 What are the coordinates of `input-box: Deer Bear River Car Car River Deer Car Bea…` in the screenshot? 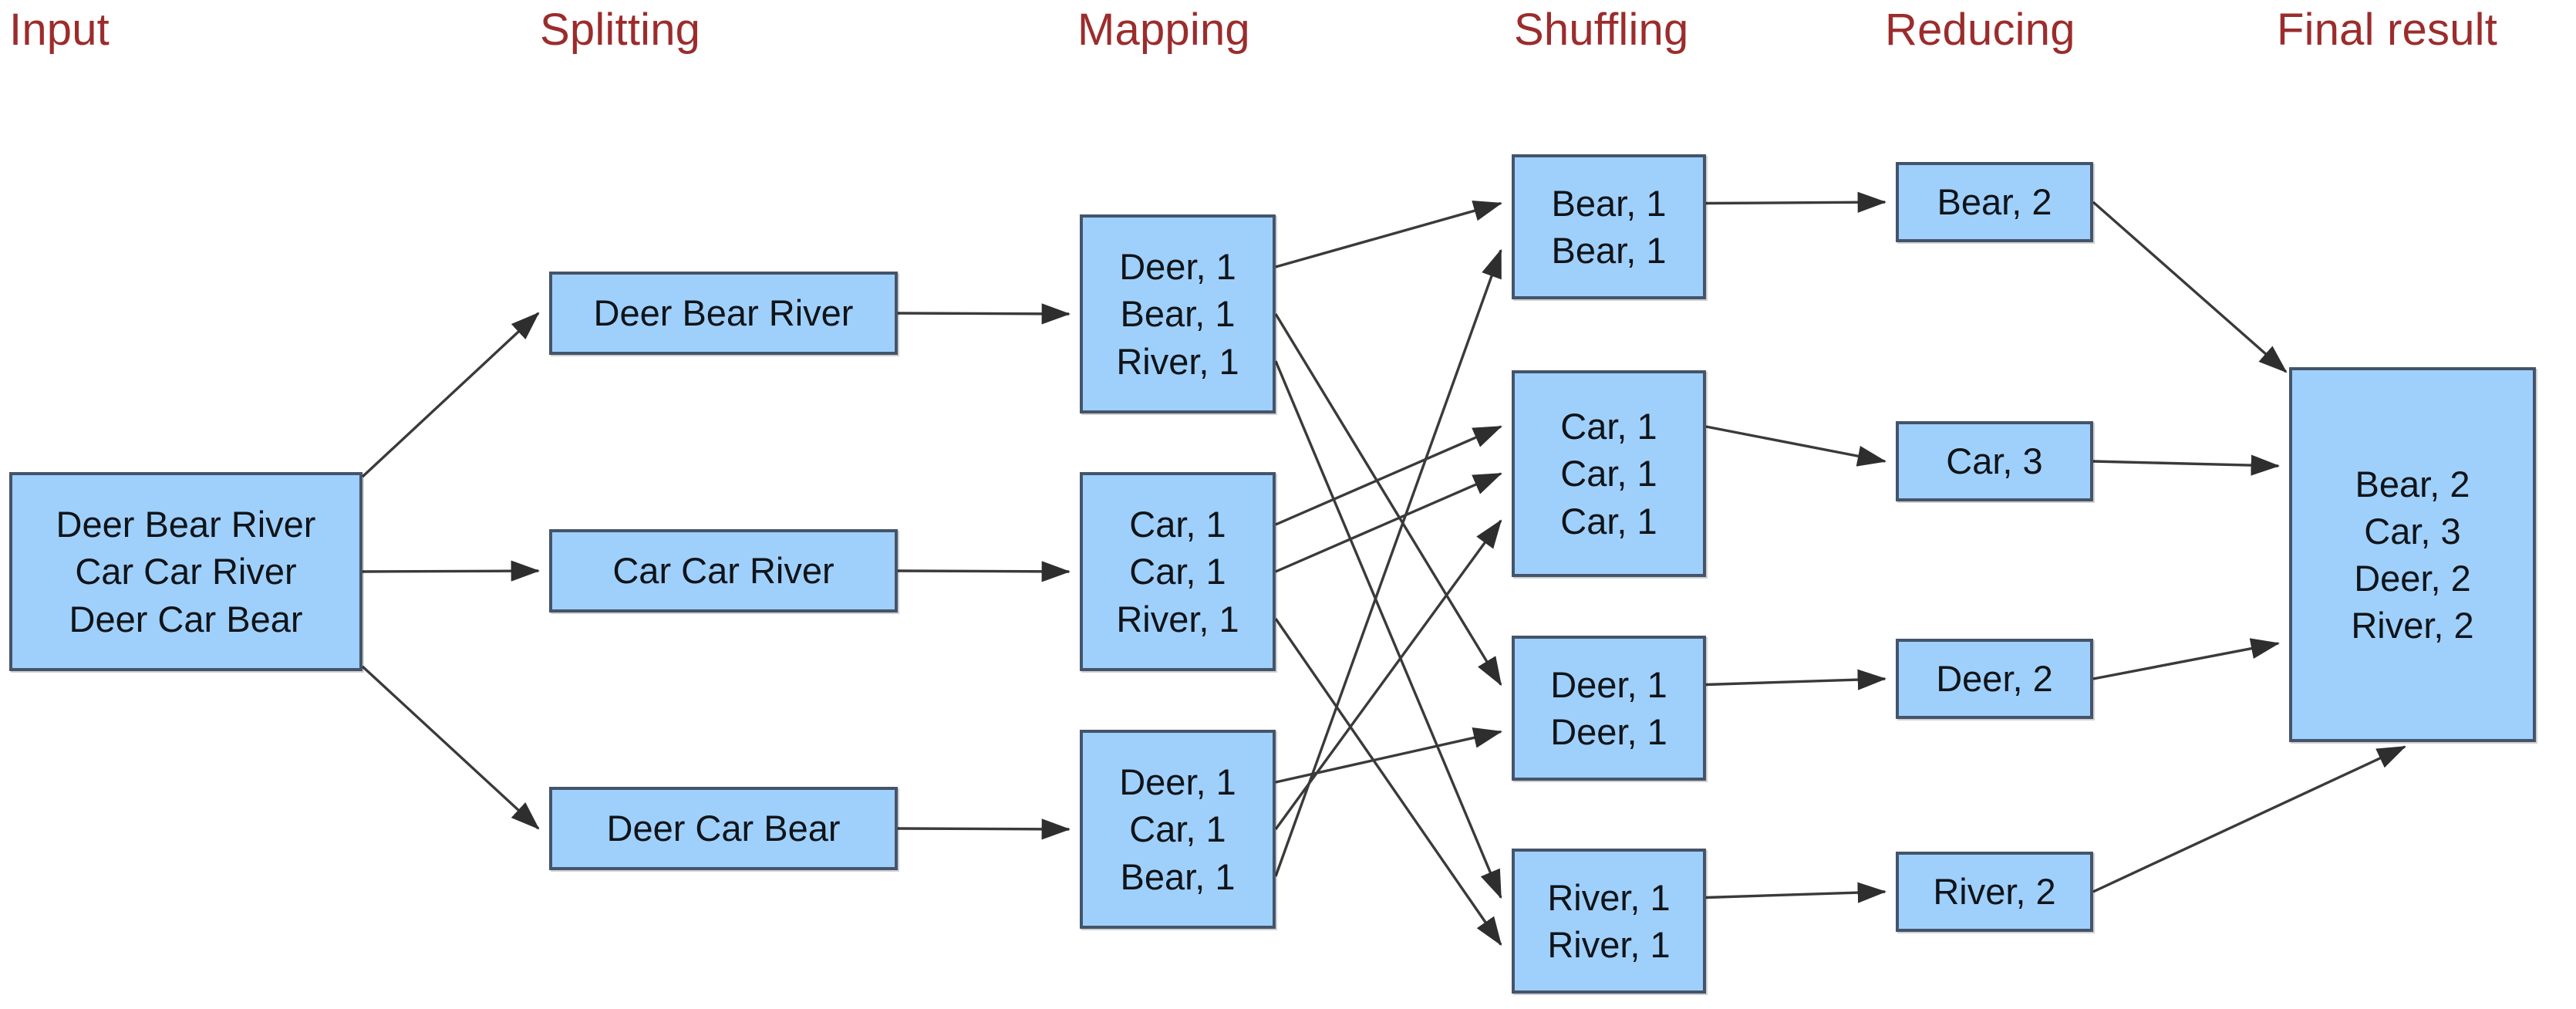 It's located at (185, 571).